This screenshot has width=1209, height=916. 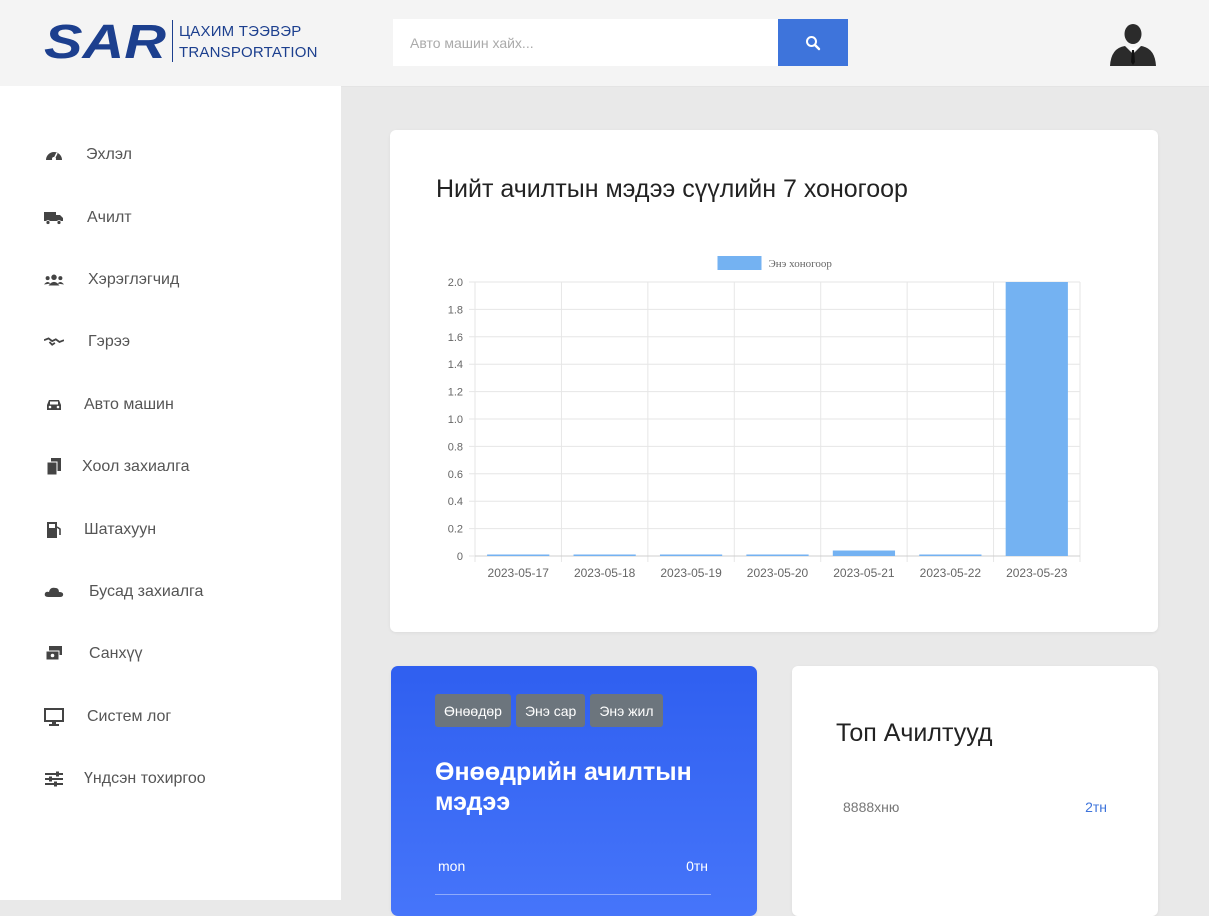 I want to click on sidebar-item-cars: Авто машин, so click(x=170, y=405).